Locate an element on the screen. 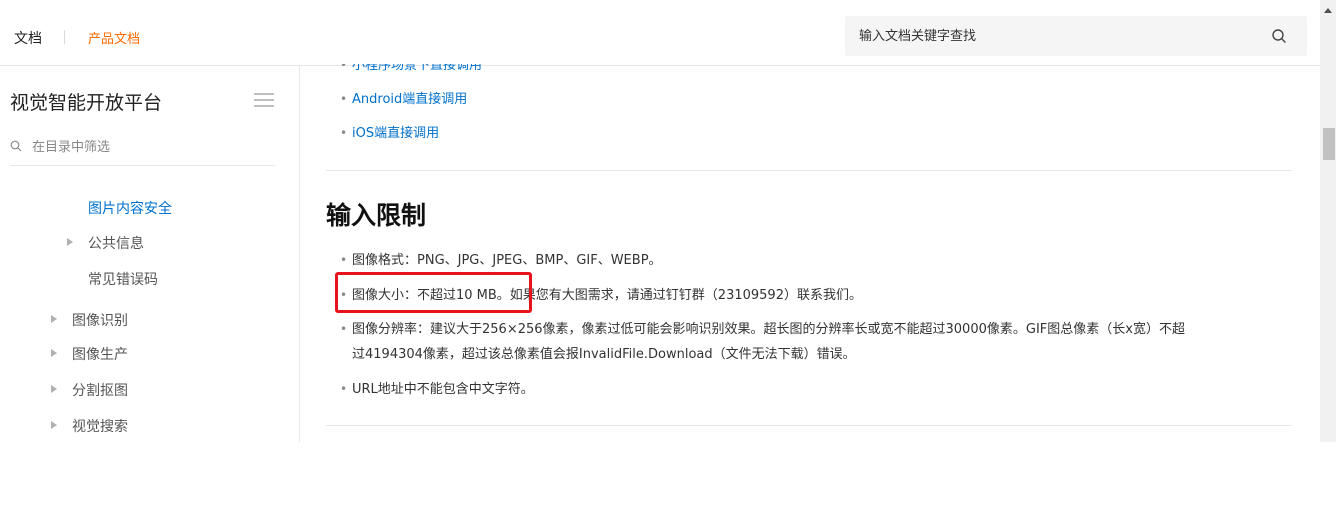  top-bar: 文档 产品文档 is located at coordinates (660, 33).